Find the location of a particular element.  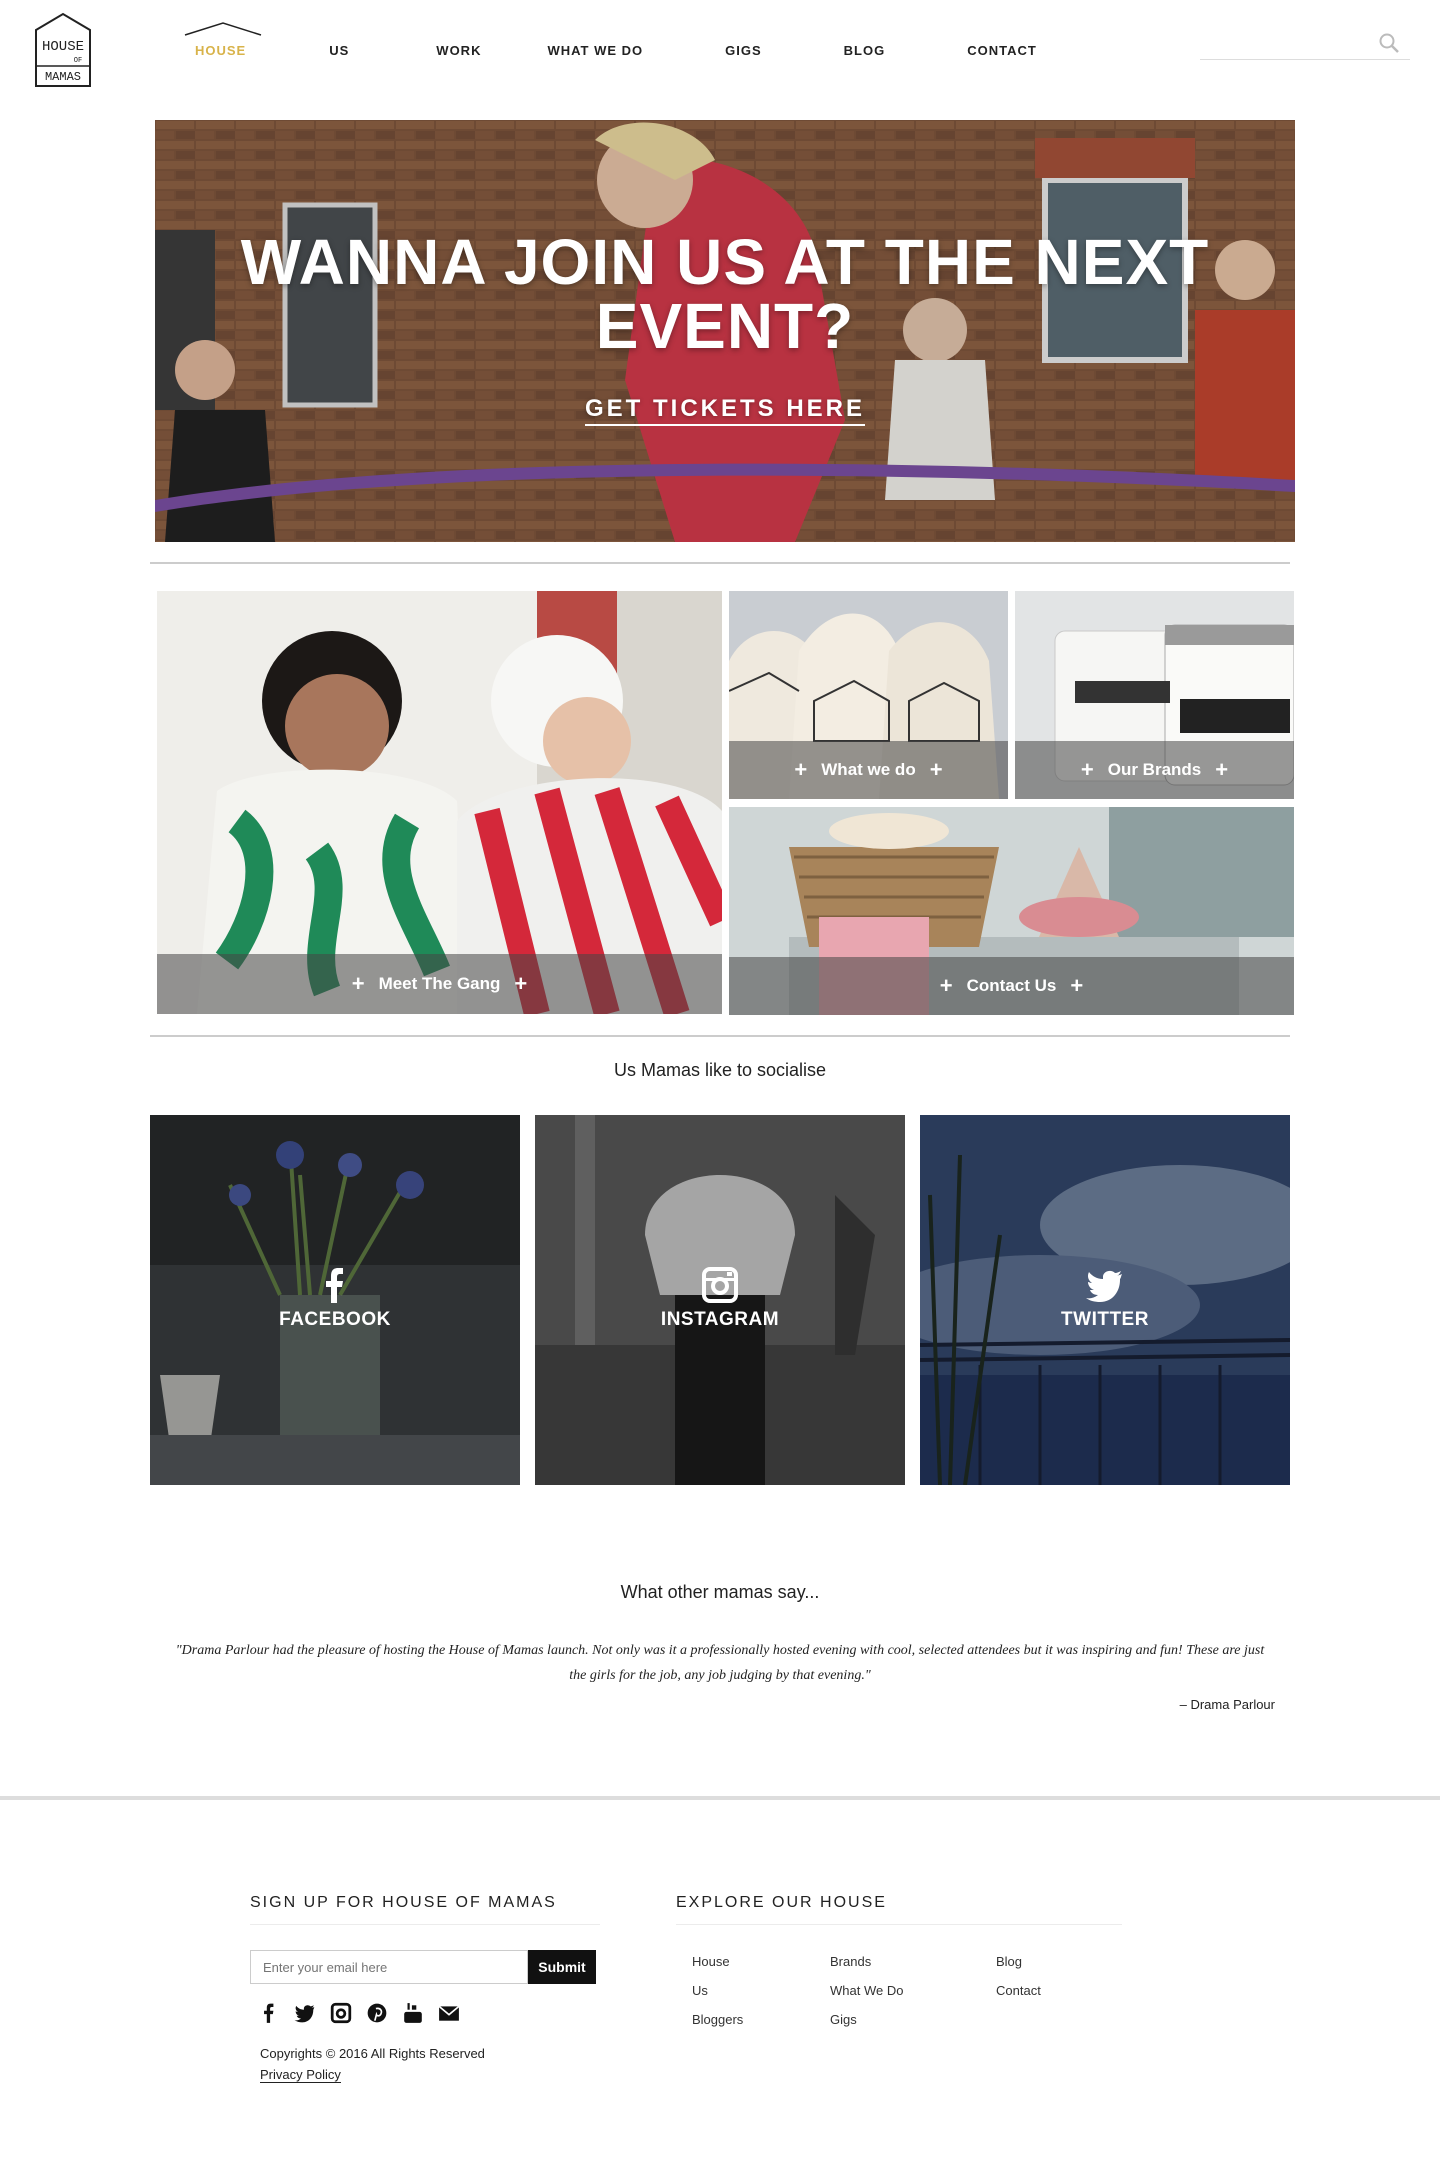

nav-item-gigs: GIGS is located at coordinates (743, 50).